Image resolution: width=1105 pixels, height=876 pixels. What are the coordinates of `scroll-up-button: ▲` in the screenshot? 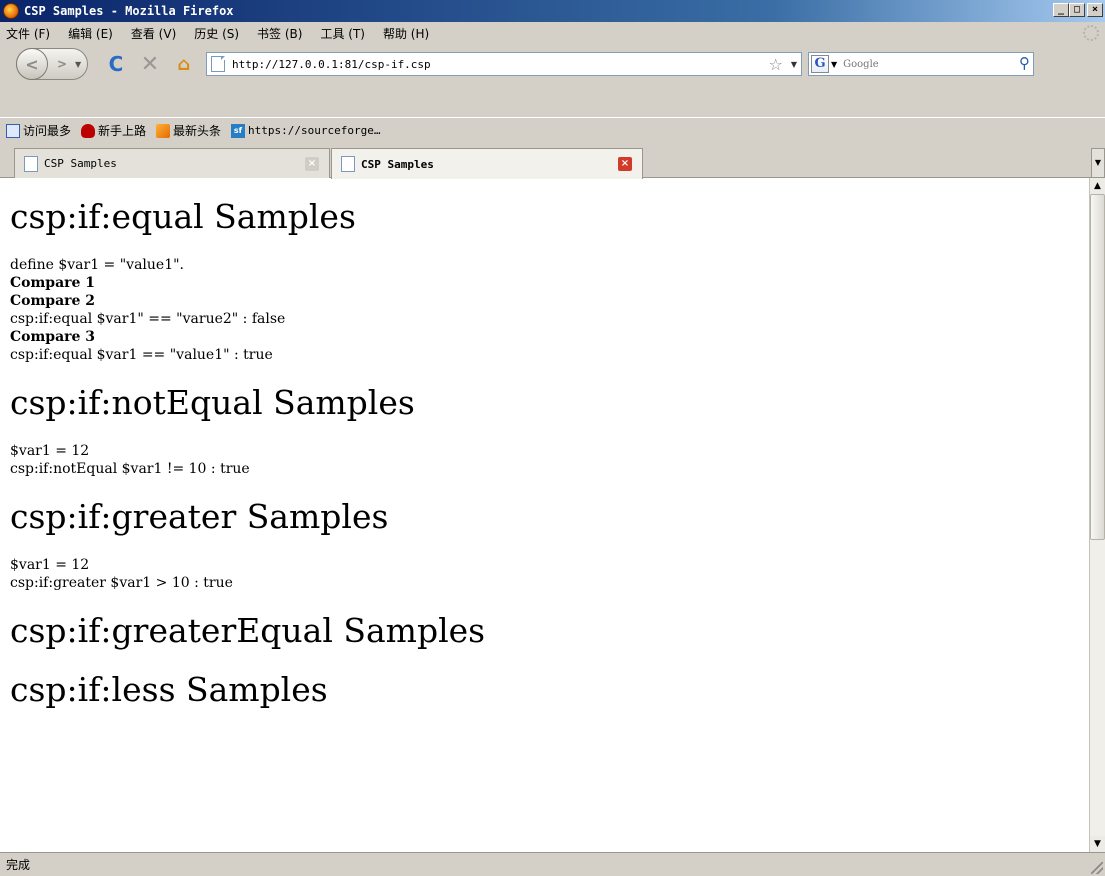 It's located at (1097, 186).